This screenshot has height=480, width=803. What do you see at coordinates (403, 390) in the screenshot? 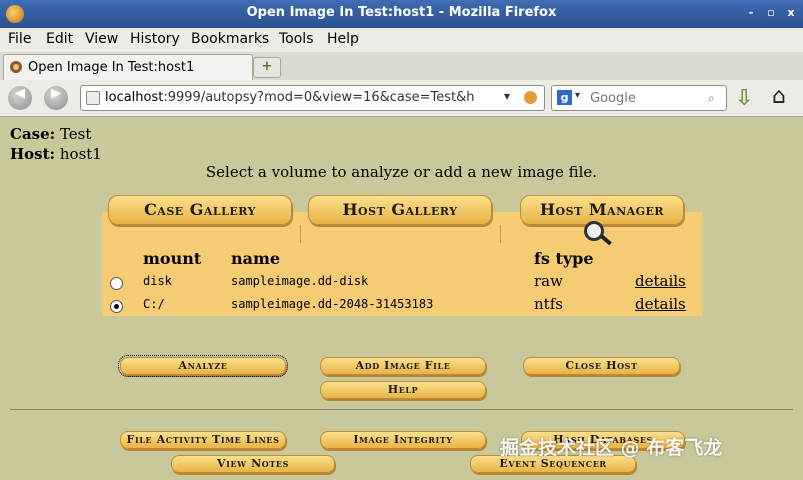
I see `help-button: Help` at bounding box center [403, 390].